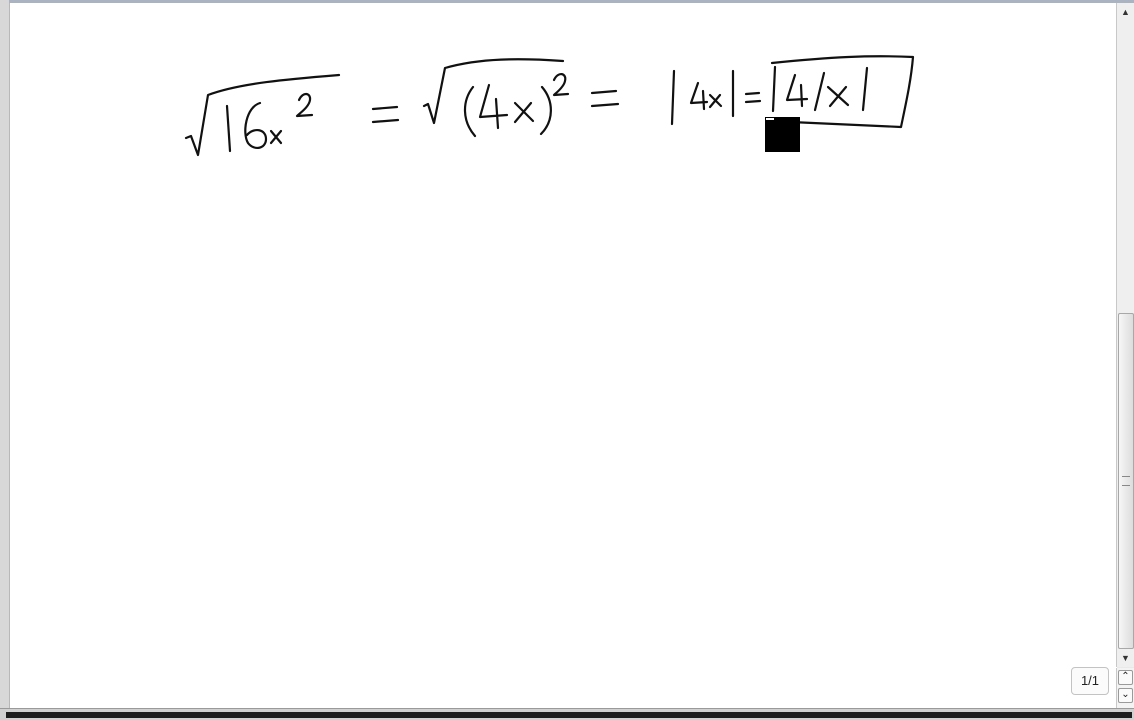  Describe the element at coordinates (385, 121) in the screenshot. I see `ink-equals-1b` at that location.